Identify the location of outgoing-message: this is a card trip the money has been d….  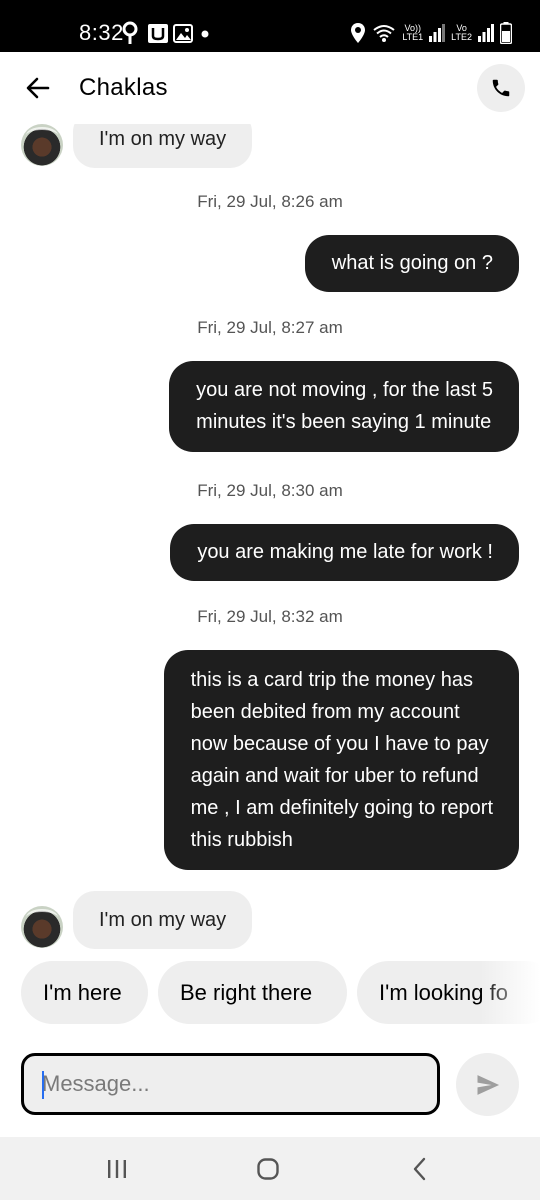
(341, 760).